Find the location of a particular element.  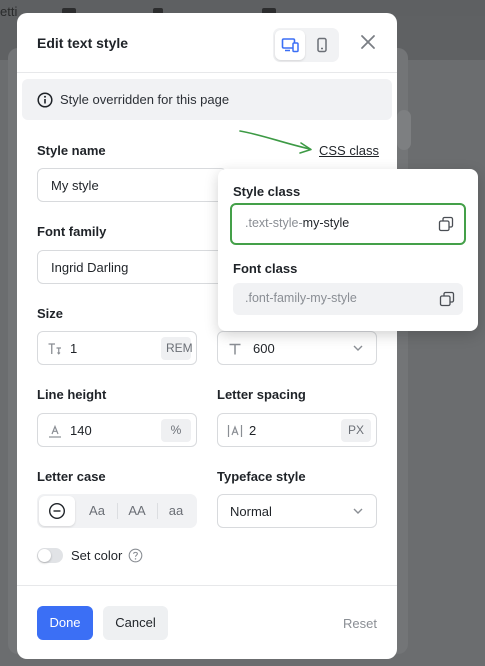

letter-case-toggle: Aa AA aa is located at coordinates (117, 511).